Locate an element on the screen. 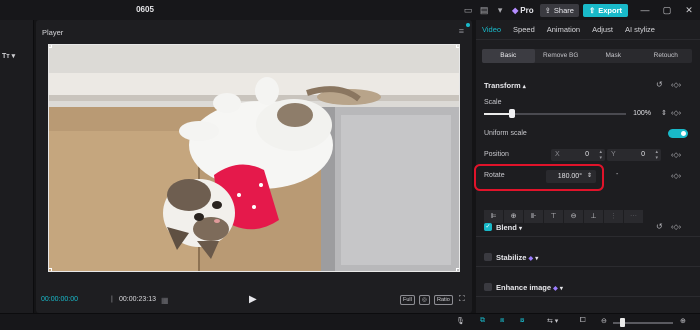 This screenshot has height=330, width=700. position-keyframe-icon: ‹◇› is located at coordinates (676, 155).